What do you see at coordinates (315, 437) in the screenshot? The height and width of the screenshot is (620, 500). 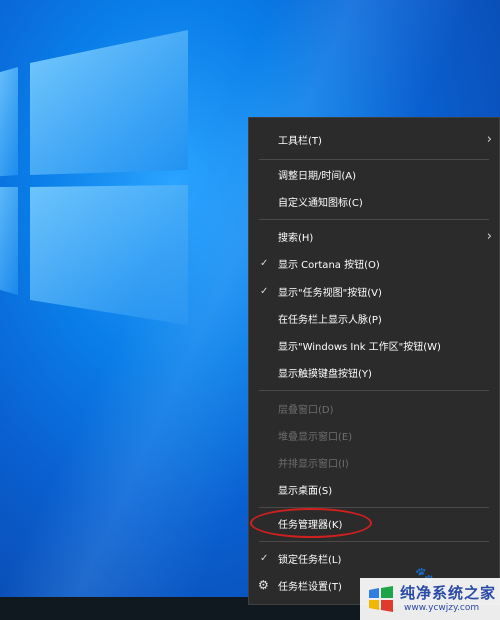 I see `menu-item-stack-windows: 堆叠显示窗口(E)` at bounding box center [315, 437].